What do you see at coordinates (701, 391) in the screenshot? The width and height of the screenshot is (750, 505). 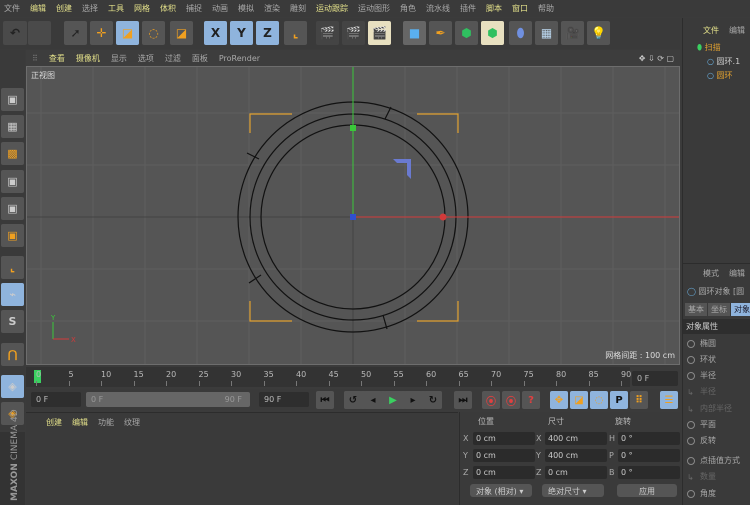 I see `attr-property: ↳ 半径` at bounding box center [701, 391].